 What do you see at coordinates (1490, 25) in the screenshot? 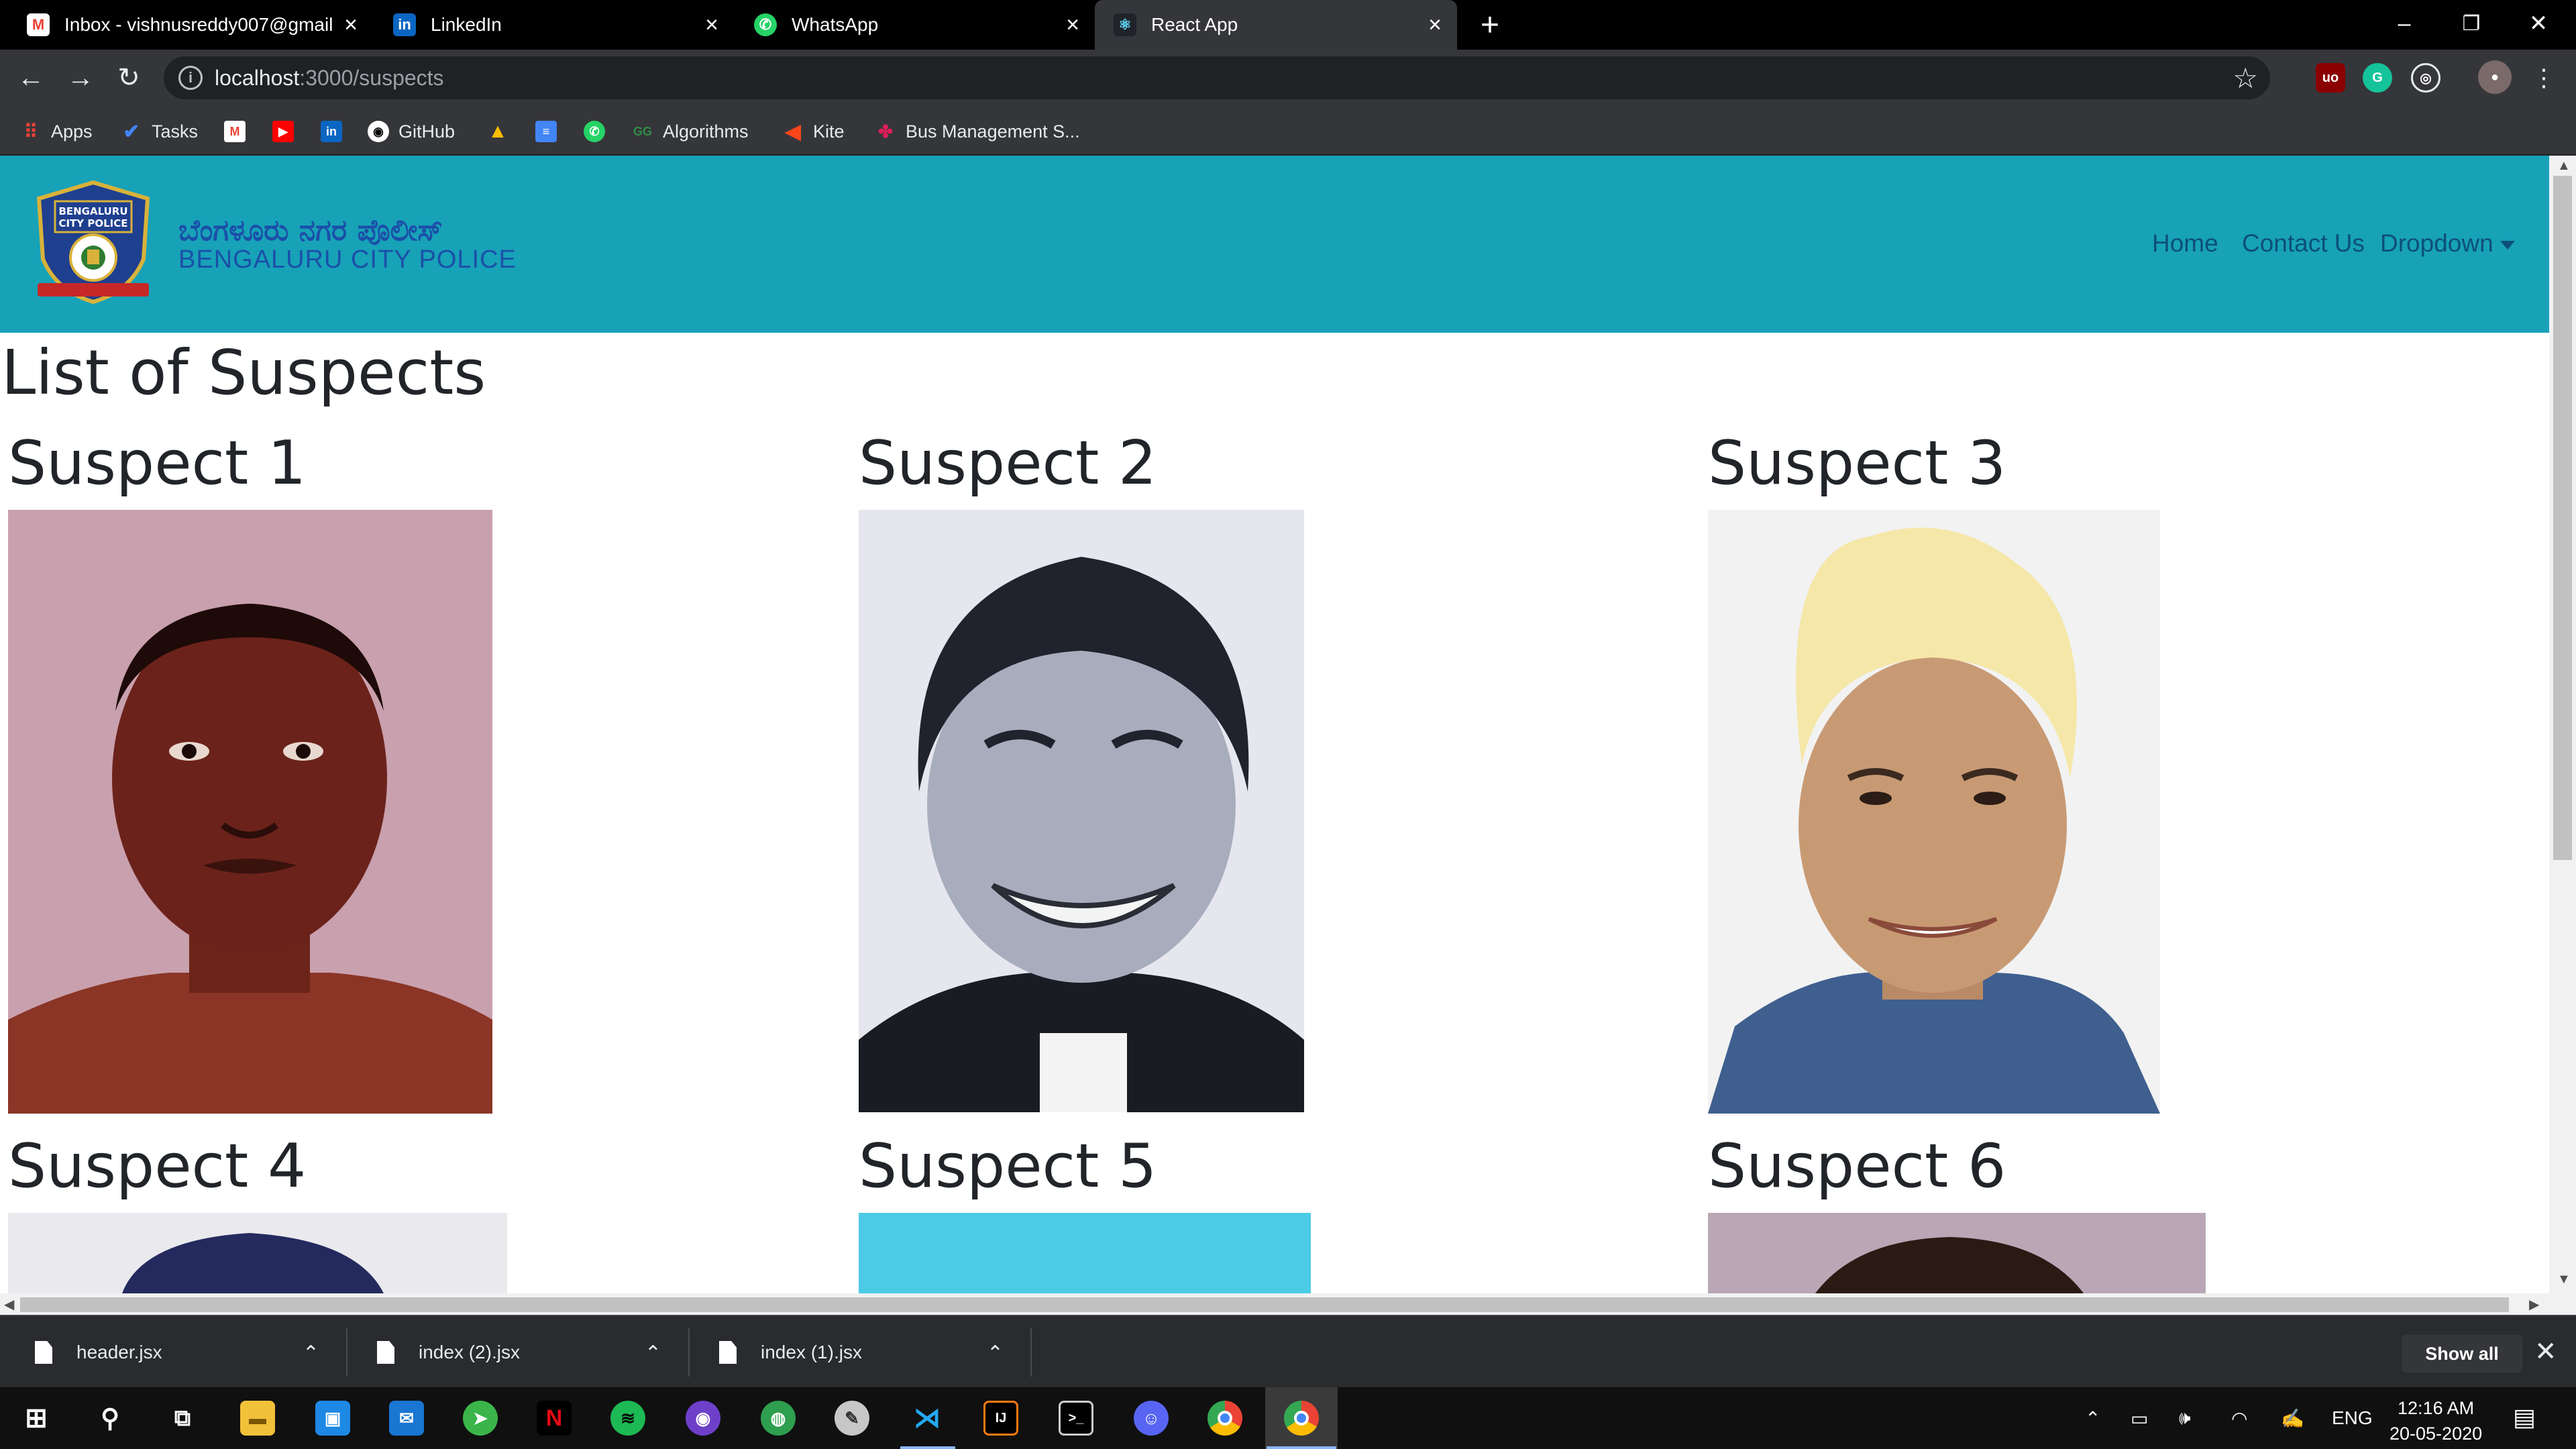
I see `new-tab-button: +` at bounding box center [1490, 25].